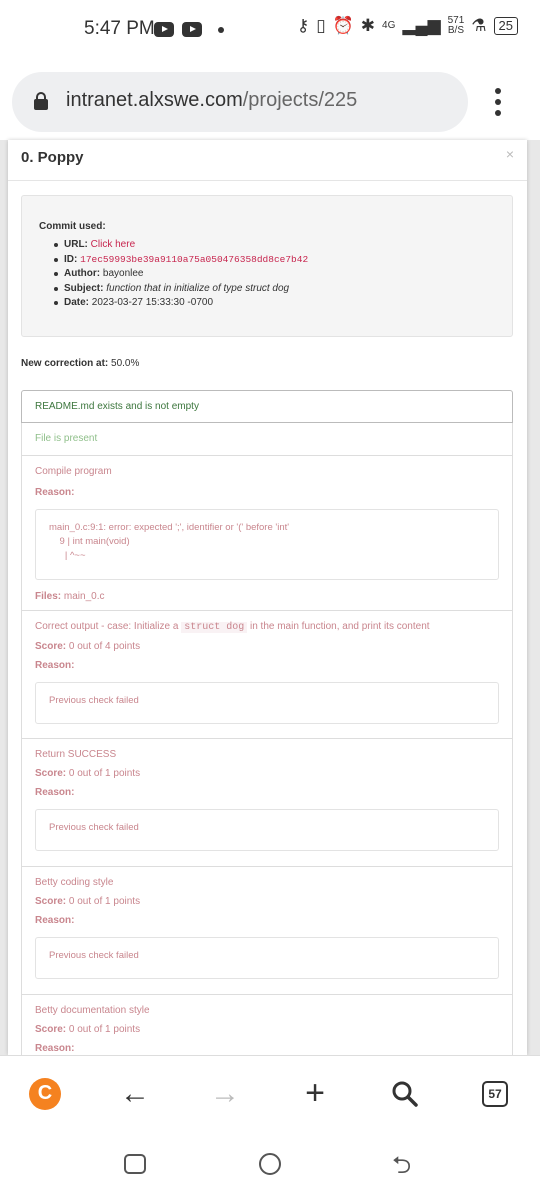 The width and height of the screenshot is (540, 1200). I want to click on modal-title: 0. Poppy, so click(52, 157).